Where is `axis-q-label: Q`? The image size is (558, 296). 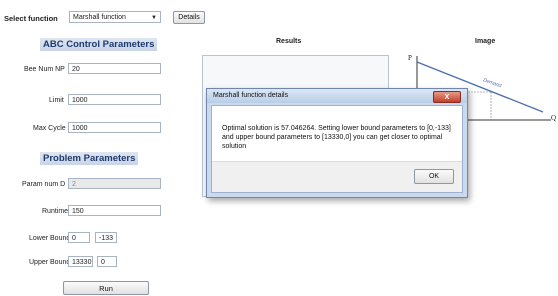 axis-q-label: Q is located at coordinates (553, 118).